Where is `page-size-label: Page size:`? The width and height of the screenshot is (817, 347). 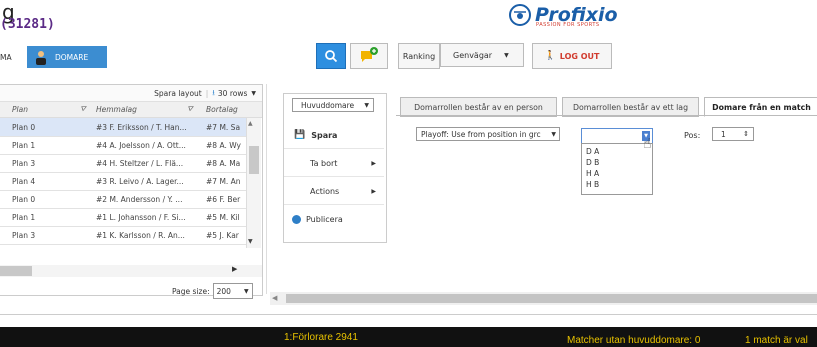
page-size-label: Page size: is located at coordinates (191, 291).